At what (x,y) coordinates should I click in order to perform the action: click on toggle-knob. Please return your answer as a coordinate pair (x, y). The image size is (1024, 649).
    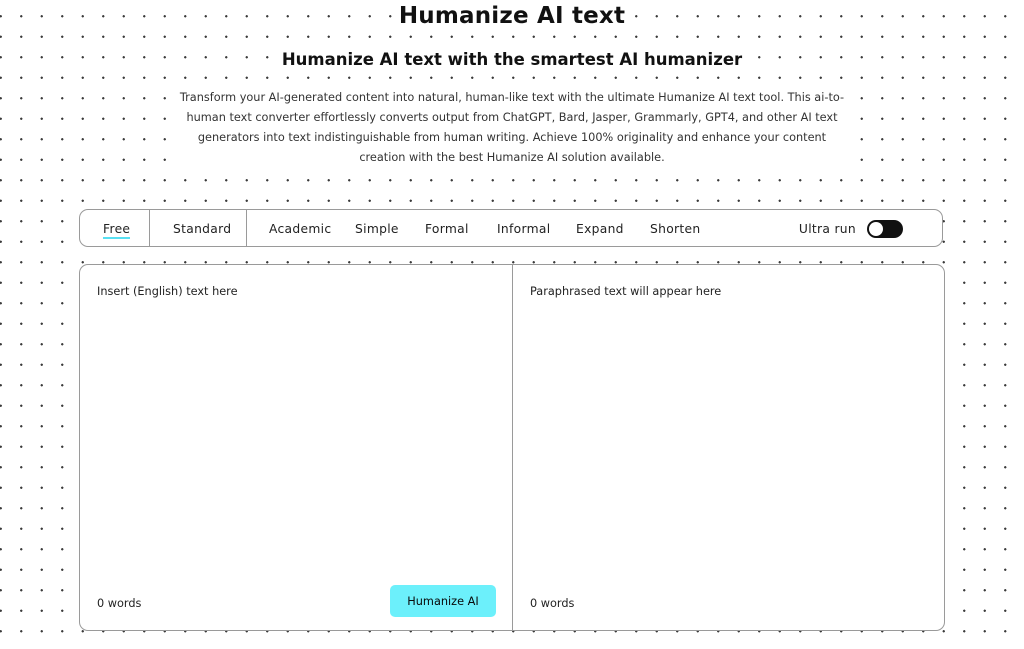
    Looking at the image, I should click on (876, 229).